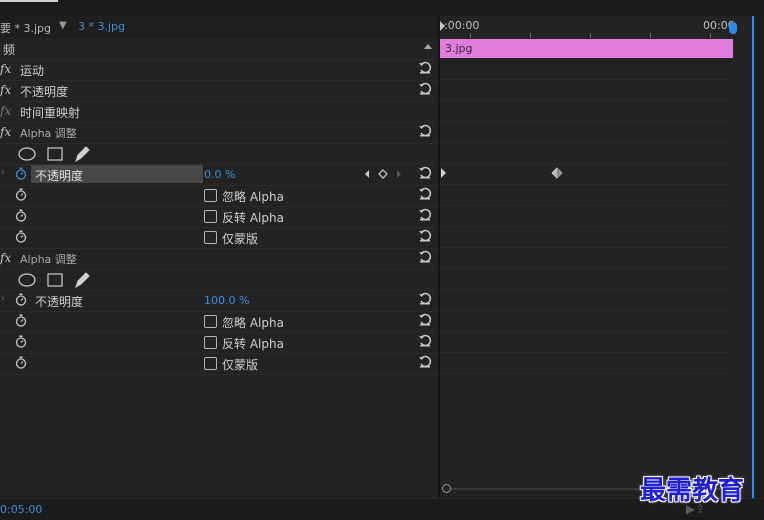 Image resolution: width=764 pixels, height=520 pixels. Describe the element at coordinates (219, 49) in the screenshot. I see `section-header-row: 频` at that location.